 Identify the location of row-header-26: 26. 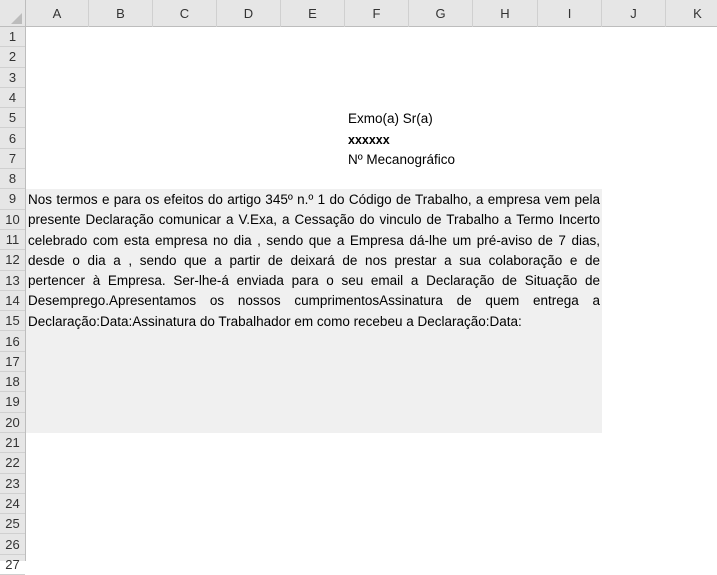
(12, 545).